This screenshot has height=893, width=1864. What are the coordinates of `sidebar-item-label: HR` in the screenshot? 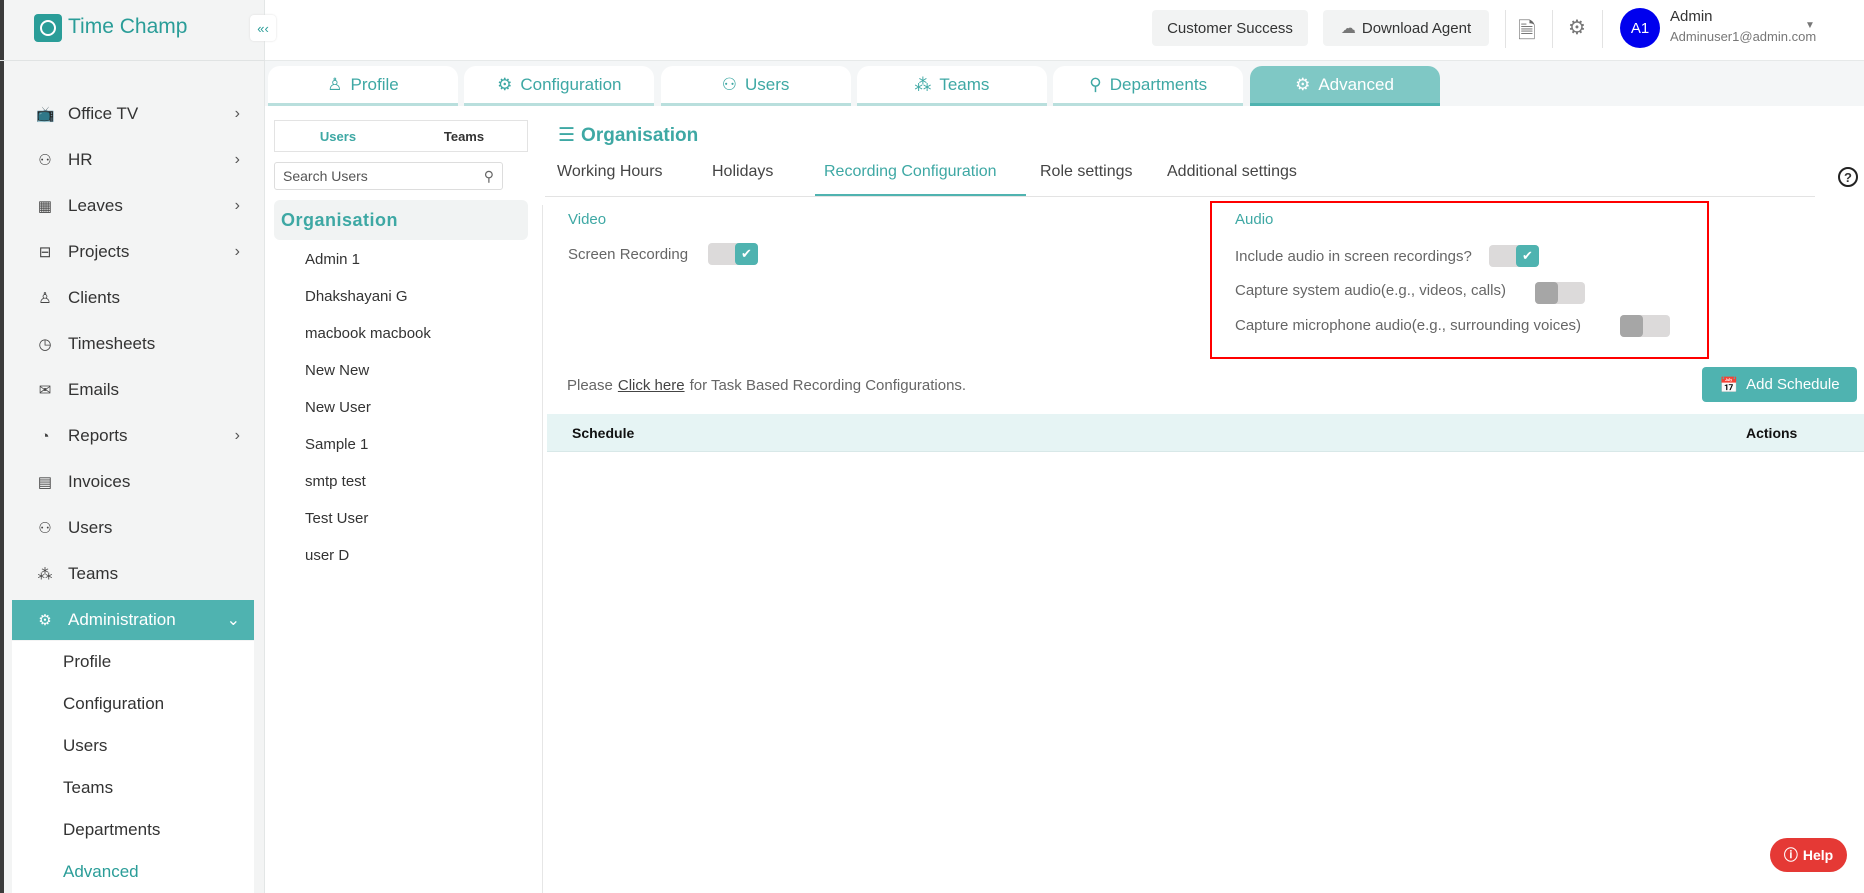 It's located at (80, 159).